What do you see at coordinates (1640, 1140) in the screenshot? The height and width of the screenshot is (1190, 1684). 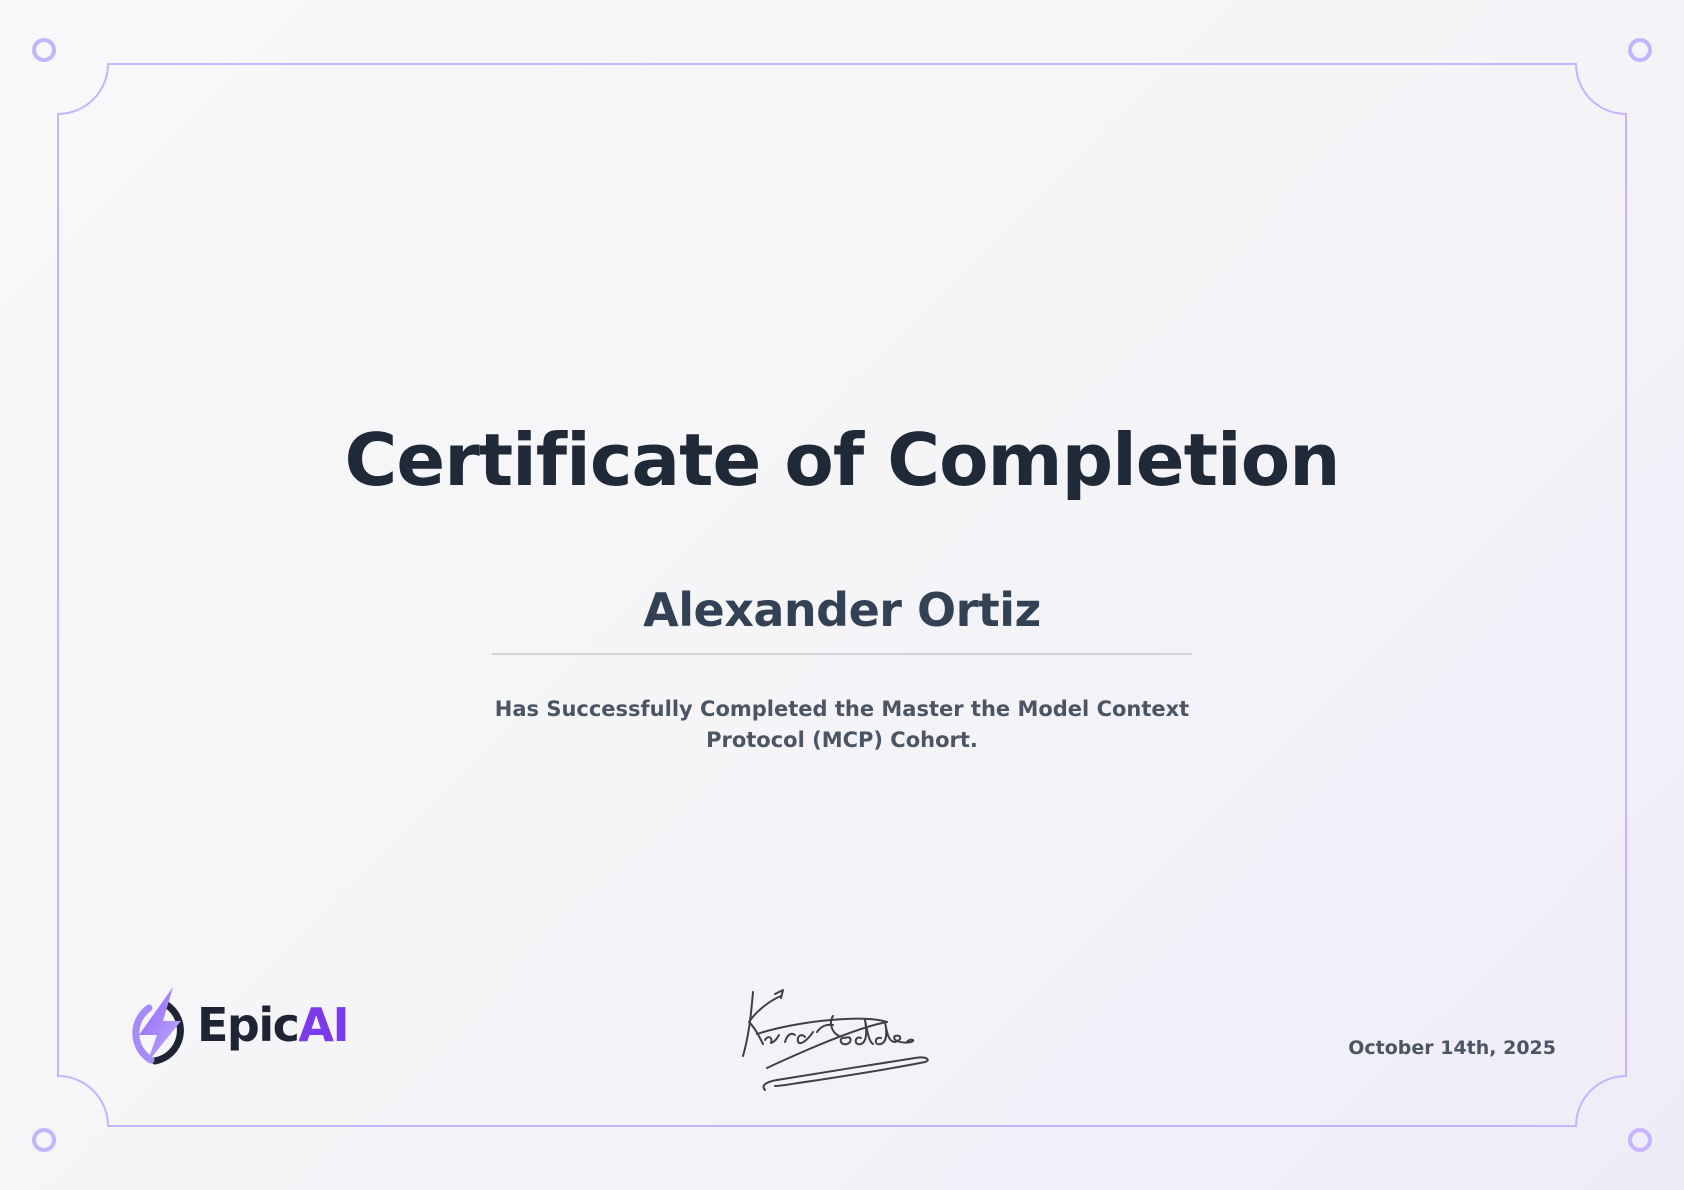 I see `corner-dot-bottom-right` at bounding box center [1640, 1140].